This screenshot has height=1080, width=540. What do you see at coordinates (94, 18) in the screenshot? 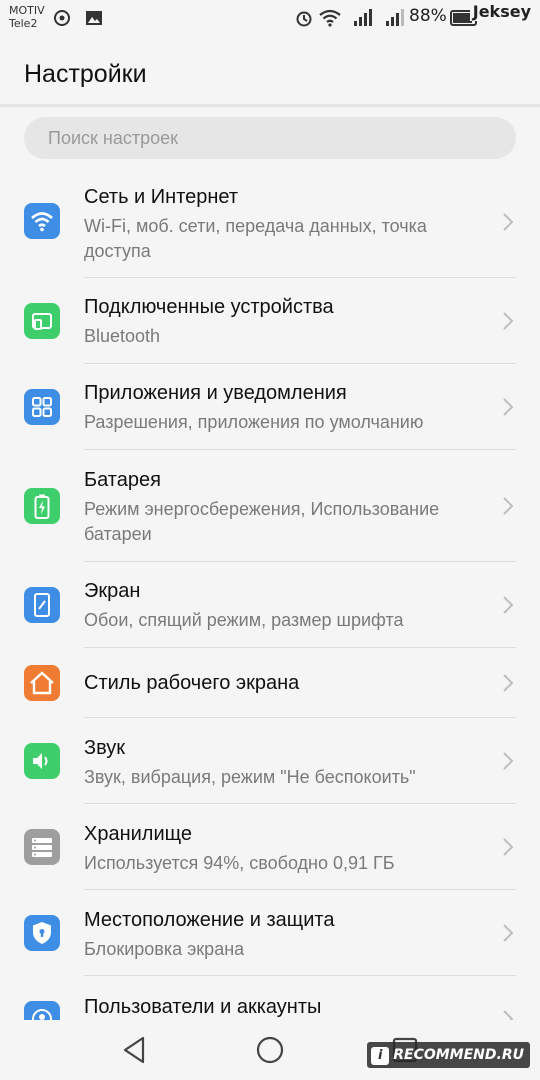
I see `image-icon` at bounding box center [94, 18].